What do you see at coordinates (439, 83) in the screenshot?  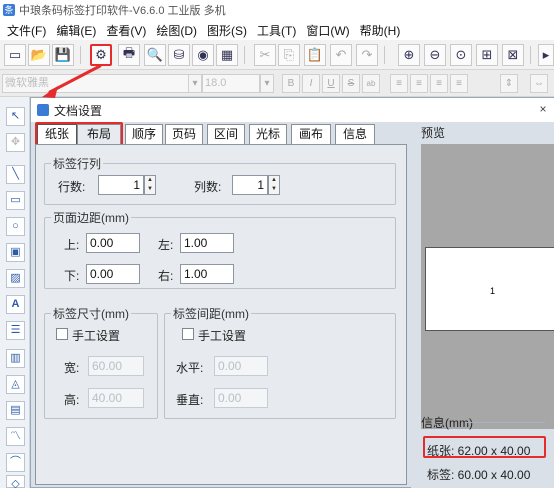 I see `align-right-icon: ≡` at bounding box center [439, 83].